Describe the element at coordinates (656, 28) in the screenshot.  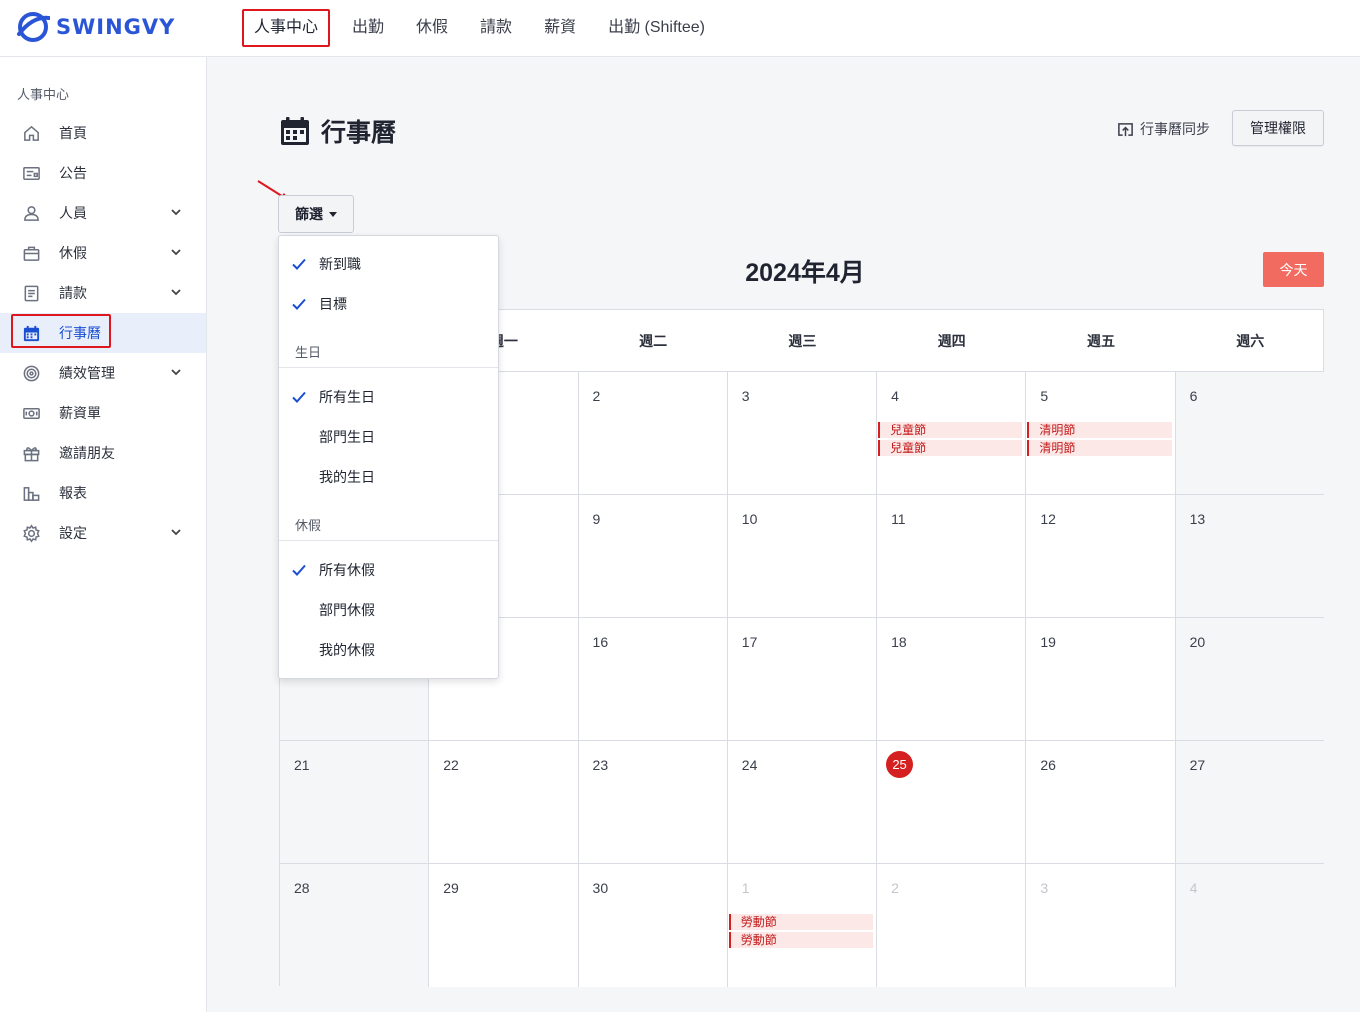
I see `topnav-shiftee: 出勤 (Shiftee)` at that location.